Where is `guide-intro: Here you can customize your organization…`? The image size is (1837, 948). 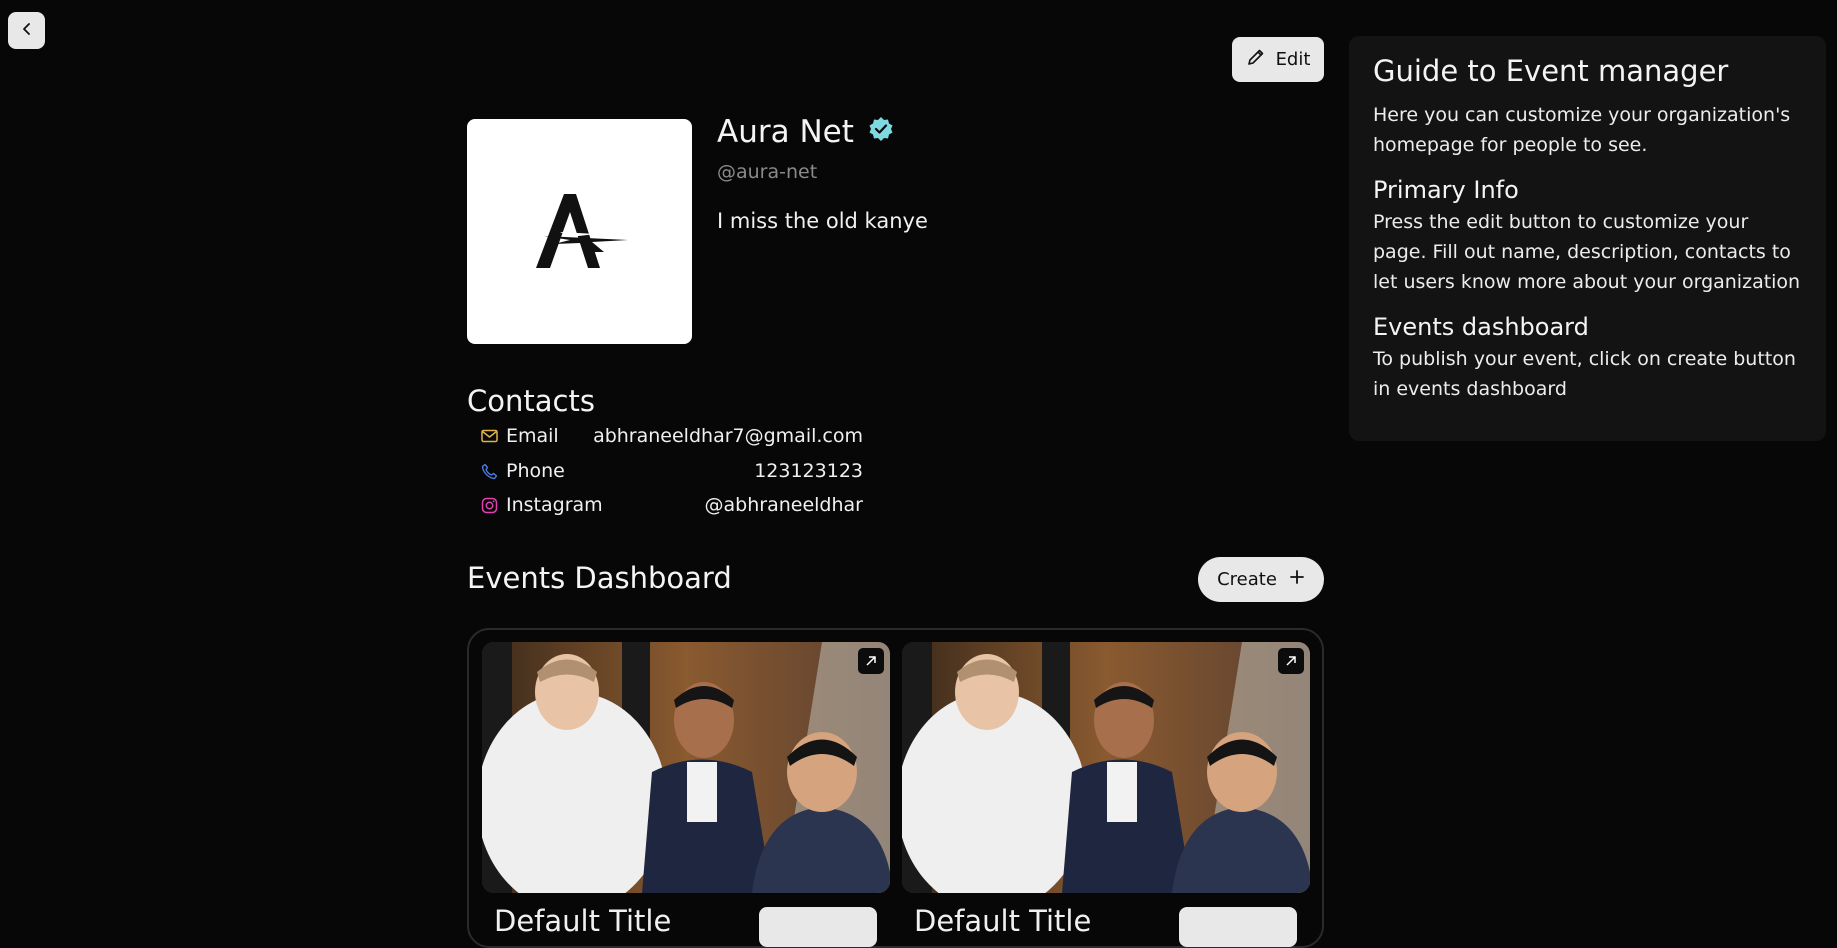 guide-intro: Here you can customize your organization… is located at coordinates (1582, 130).